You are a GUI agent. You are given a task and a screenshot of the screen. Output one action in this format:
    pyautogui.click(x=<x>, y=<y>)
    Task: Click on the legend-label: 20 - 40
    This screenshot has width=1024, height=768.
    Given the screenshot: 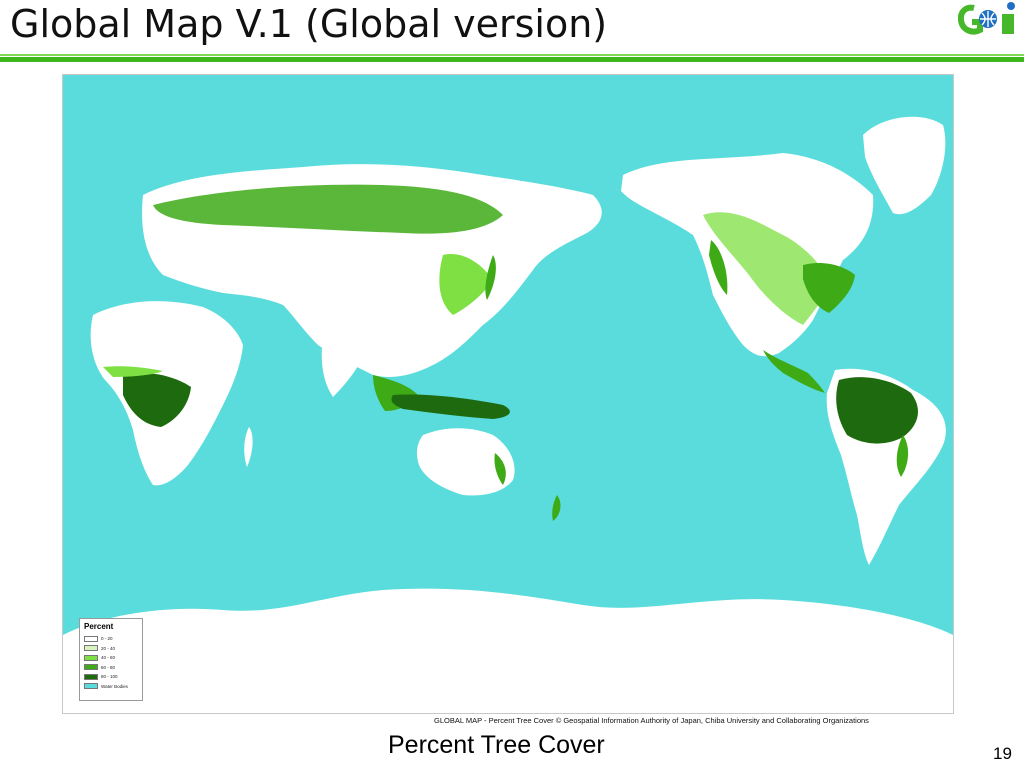 What is the action you would take?
    pyautogui.click(x=108, y=648)
    